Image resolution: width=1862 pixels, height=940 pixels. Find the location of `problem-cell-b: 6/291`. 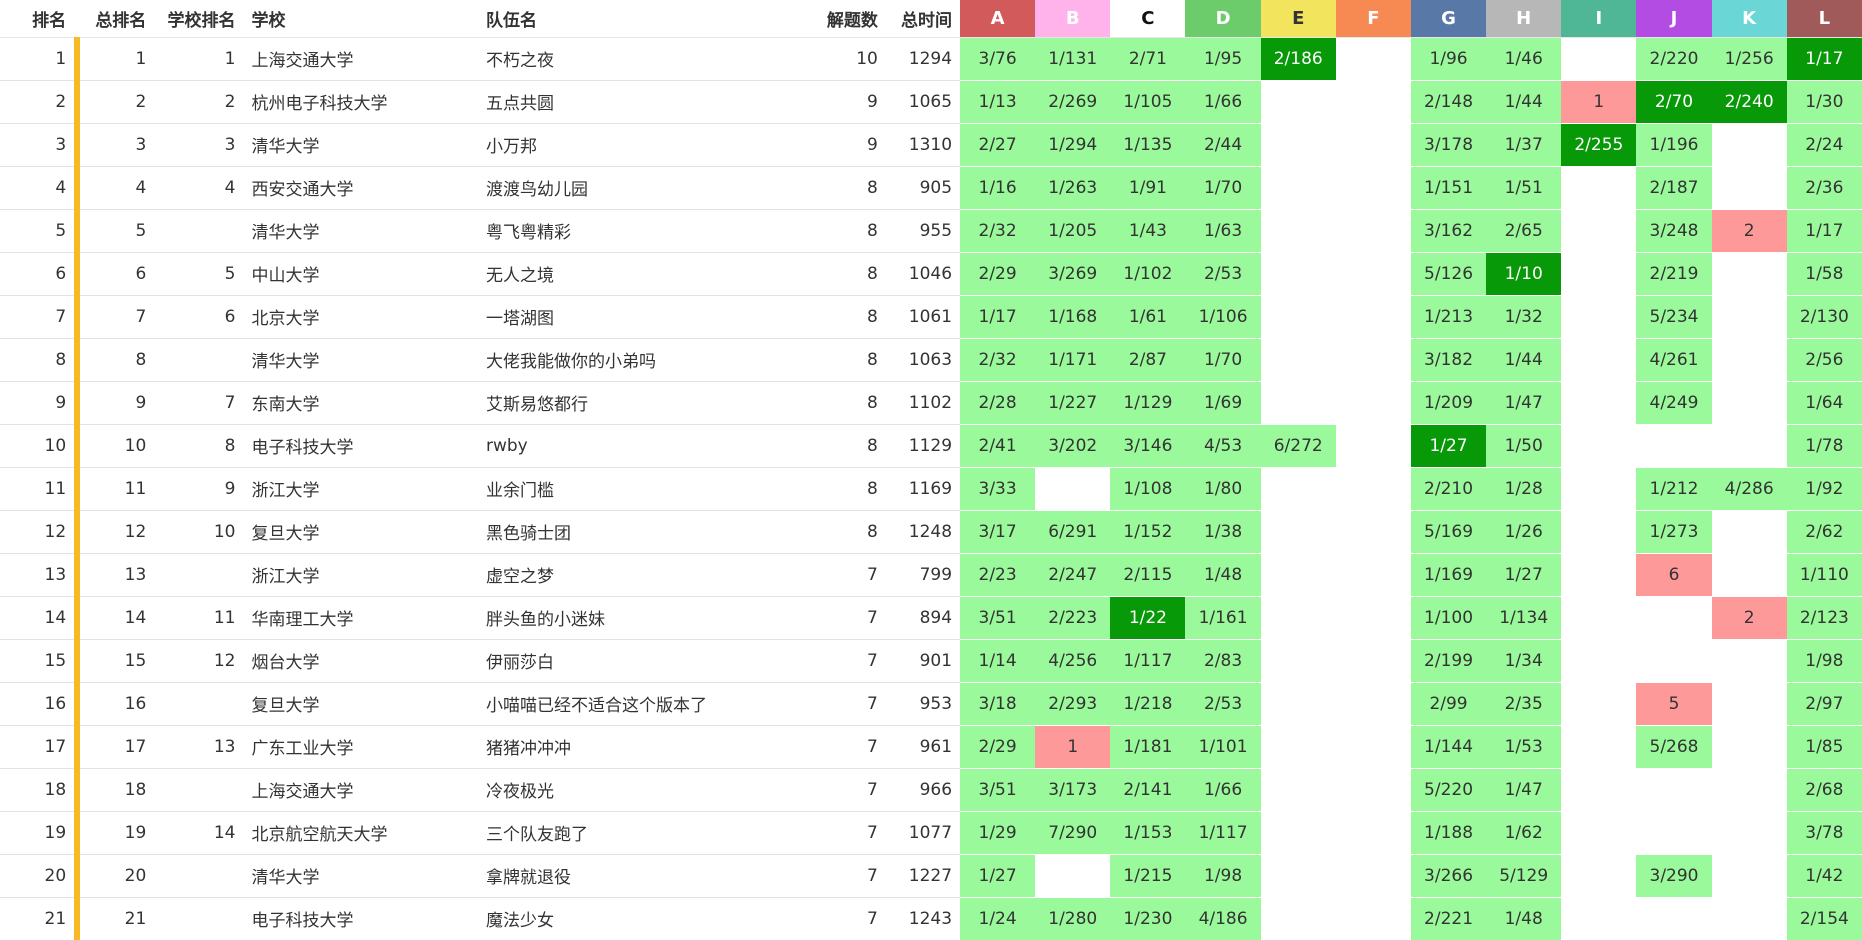

problem-cell-b: 6/291 is located at coordinates (1073, 531).